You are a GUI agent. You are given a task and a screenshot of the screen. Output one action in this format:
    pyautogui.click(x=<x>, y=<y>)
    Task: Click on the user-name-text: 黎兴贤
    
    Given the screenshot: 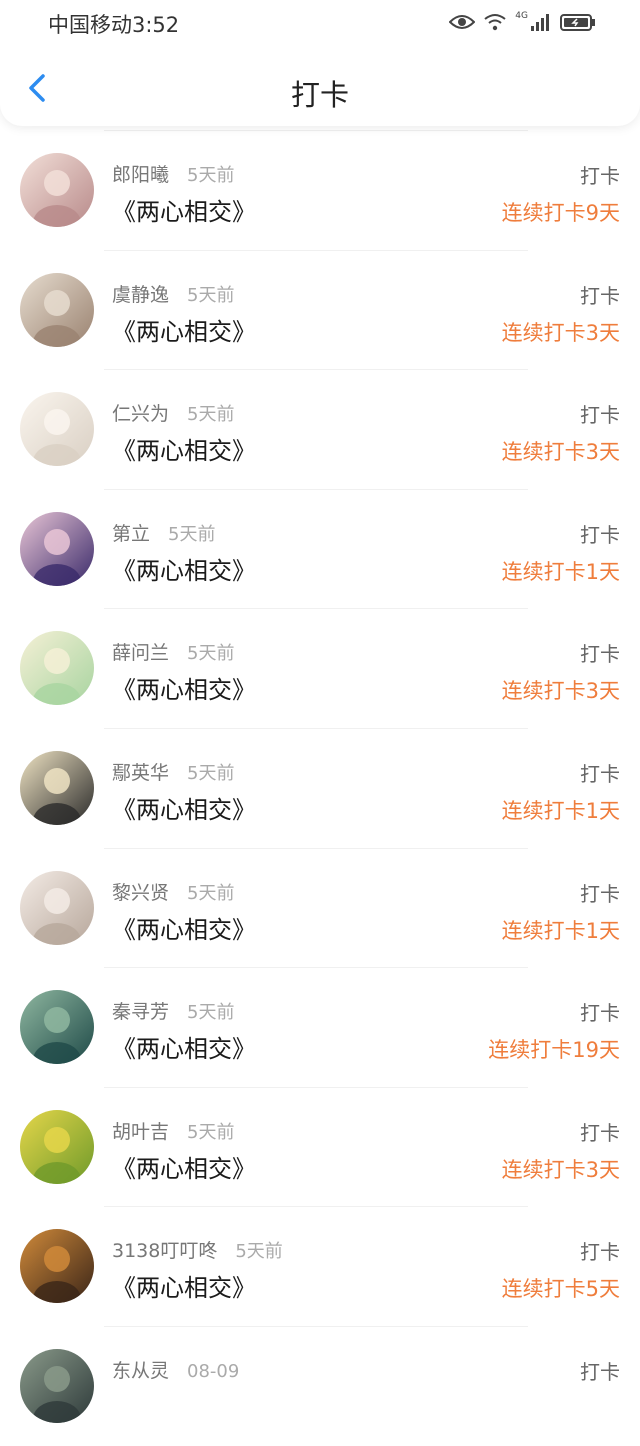 What is the action you would take?
    pyautogui.click(x=141, y=892)
    